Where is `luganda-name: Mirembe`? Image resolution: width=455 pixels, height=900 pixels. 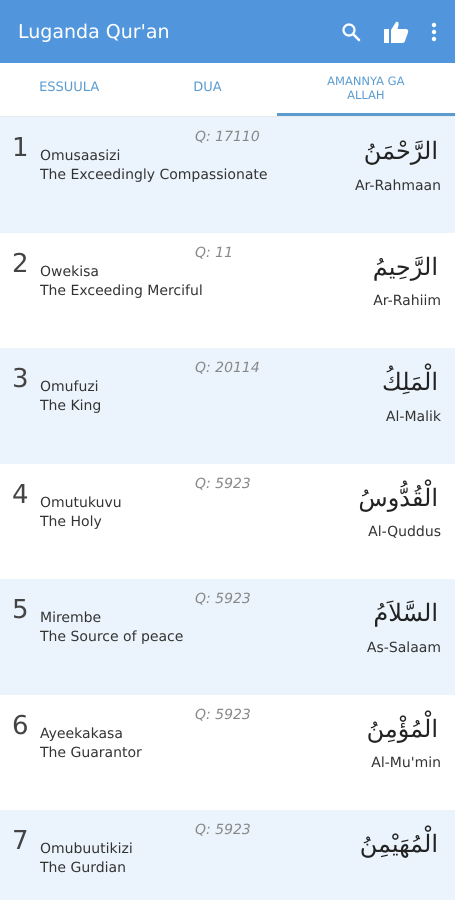
luganda-name: Mirembe is located at coordinates (71, 618).